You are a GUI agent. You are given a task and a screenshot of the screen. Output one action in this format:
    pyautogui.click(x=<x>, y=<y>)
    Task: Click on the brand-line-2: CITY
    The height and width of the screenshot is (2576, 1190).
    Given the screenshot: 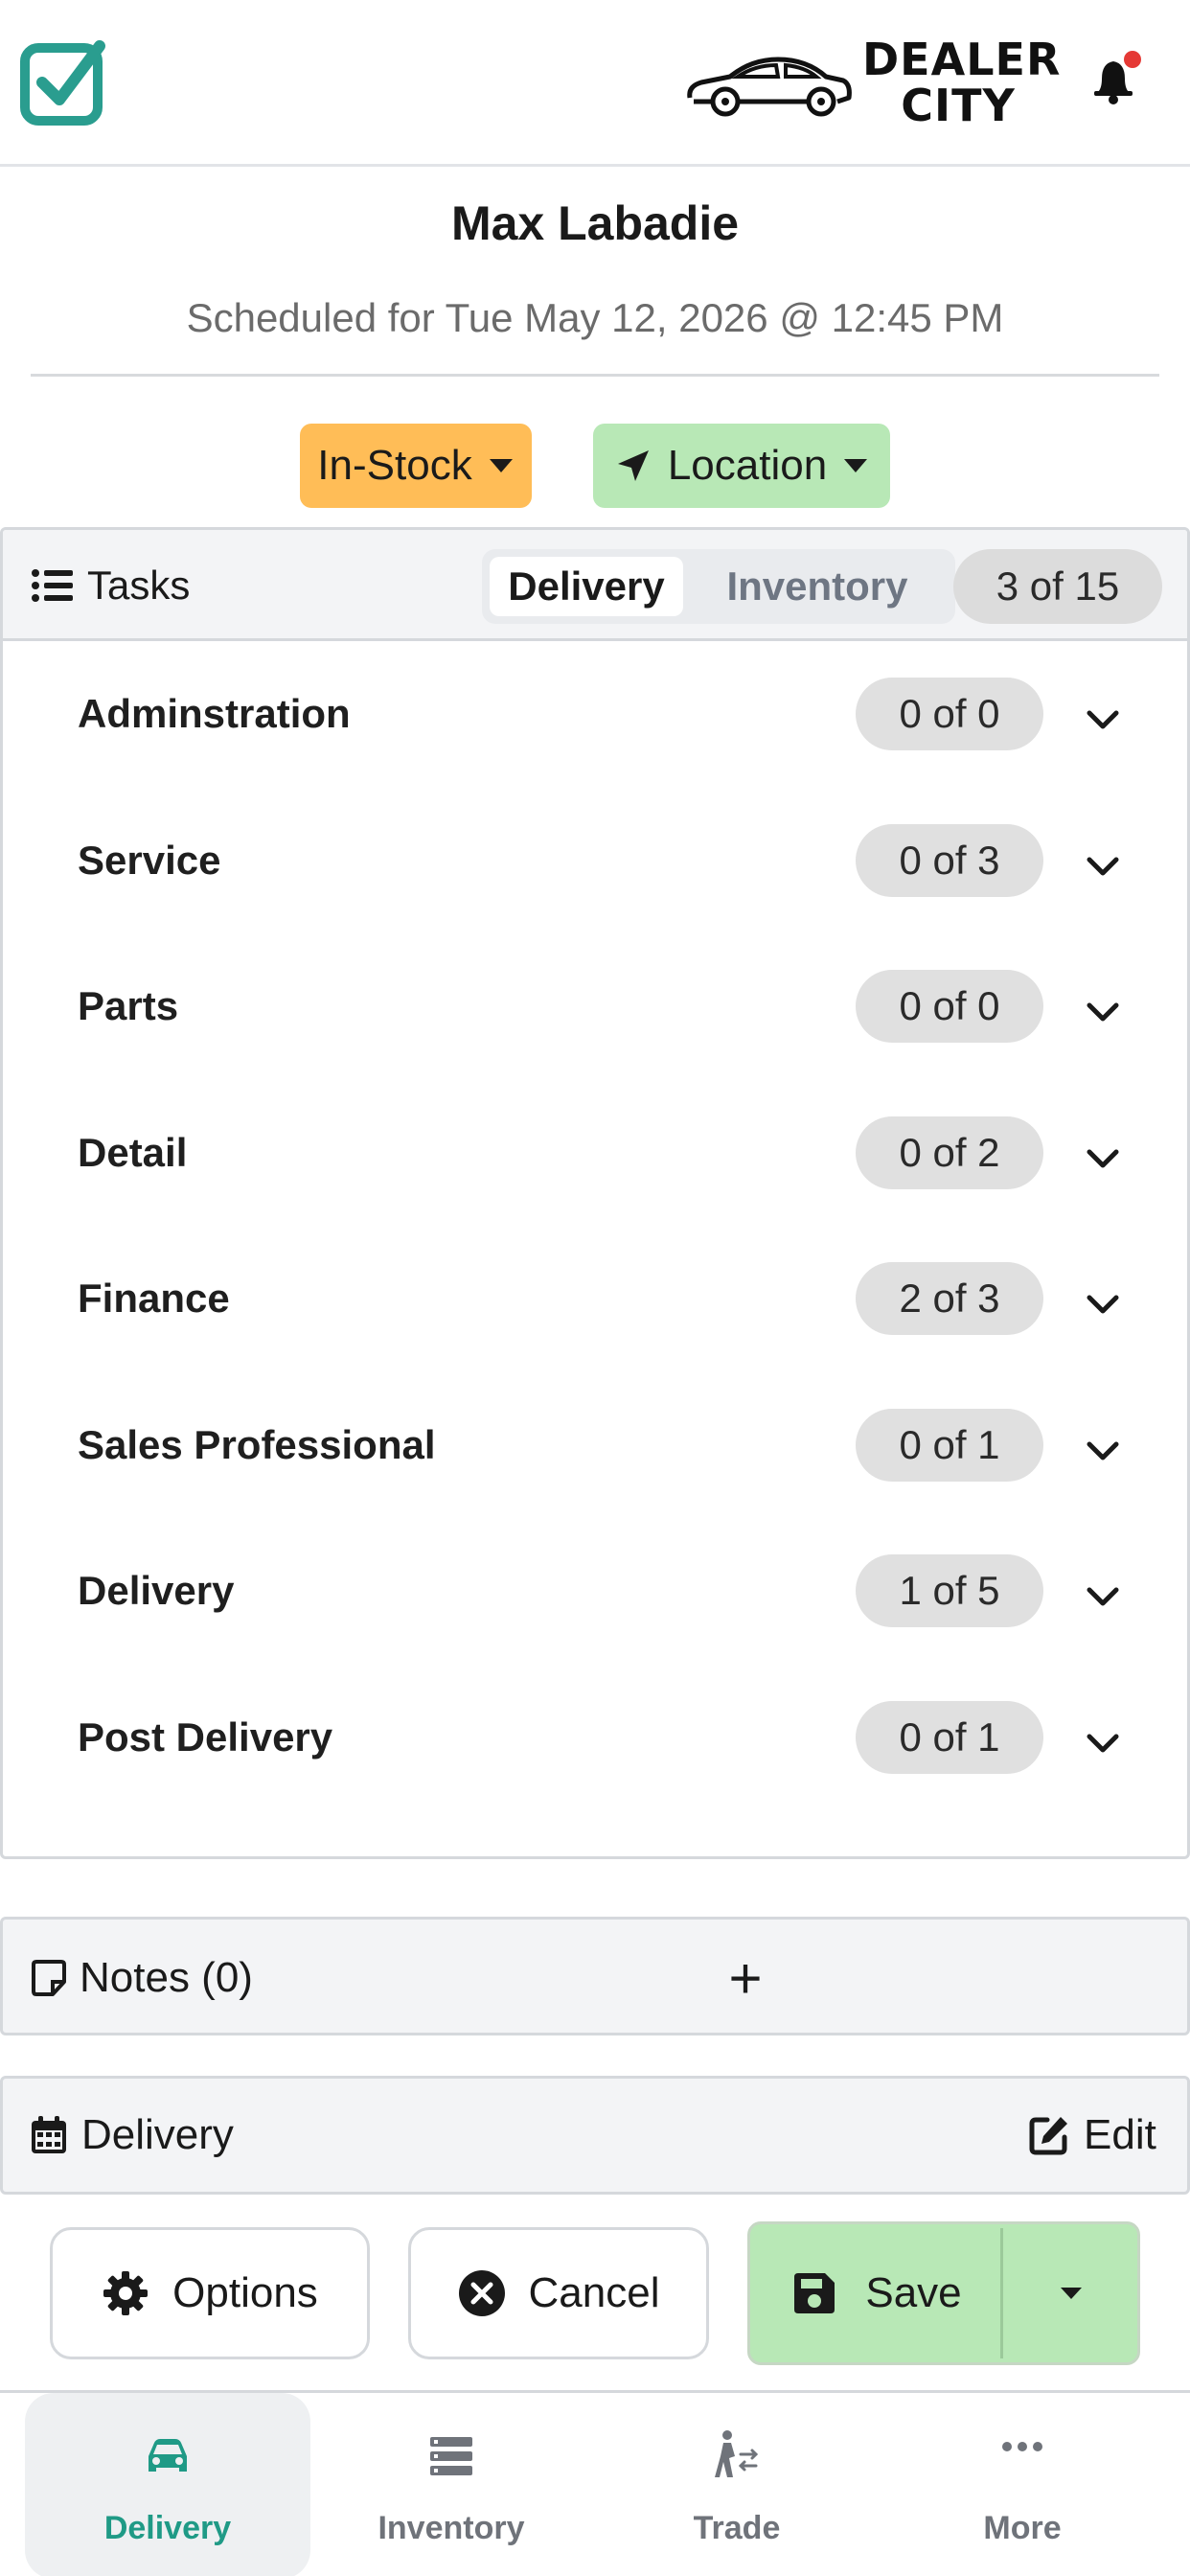 What is the action you would take?
    pyautogui.click(x=959, y=105)
    